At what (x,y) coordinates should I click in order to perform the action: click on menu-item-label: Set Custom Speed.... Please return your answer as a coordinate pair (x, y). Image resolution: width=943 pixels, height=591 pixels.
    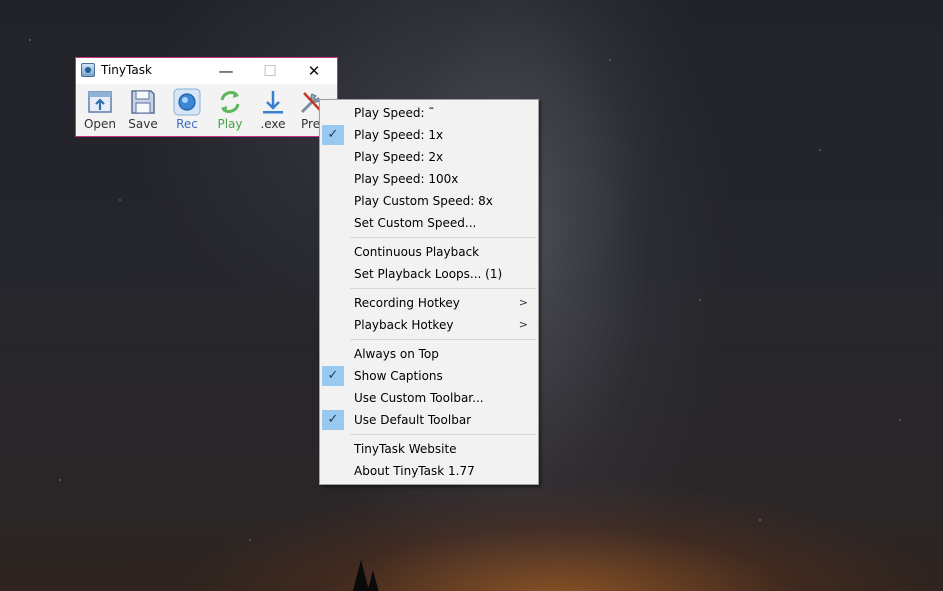
    Looking at the image, I should click on (415, 223).